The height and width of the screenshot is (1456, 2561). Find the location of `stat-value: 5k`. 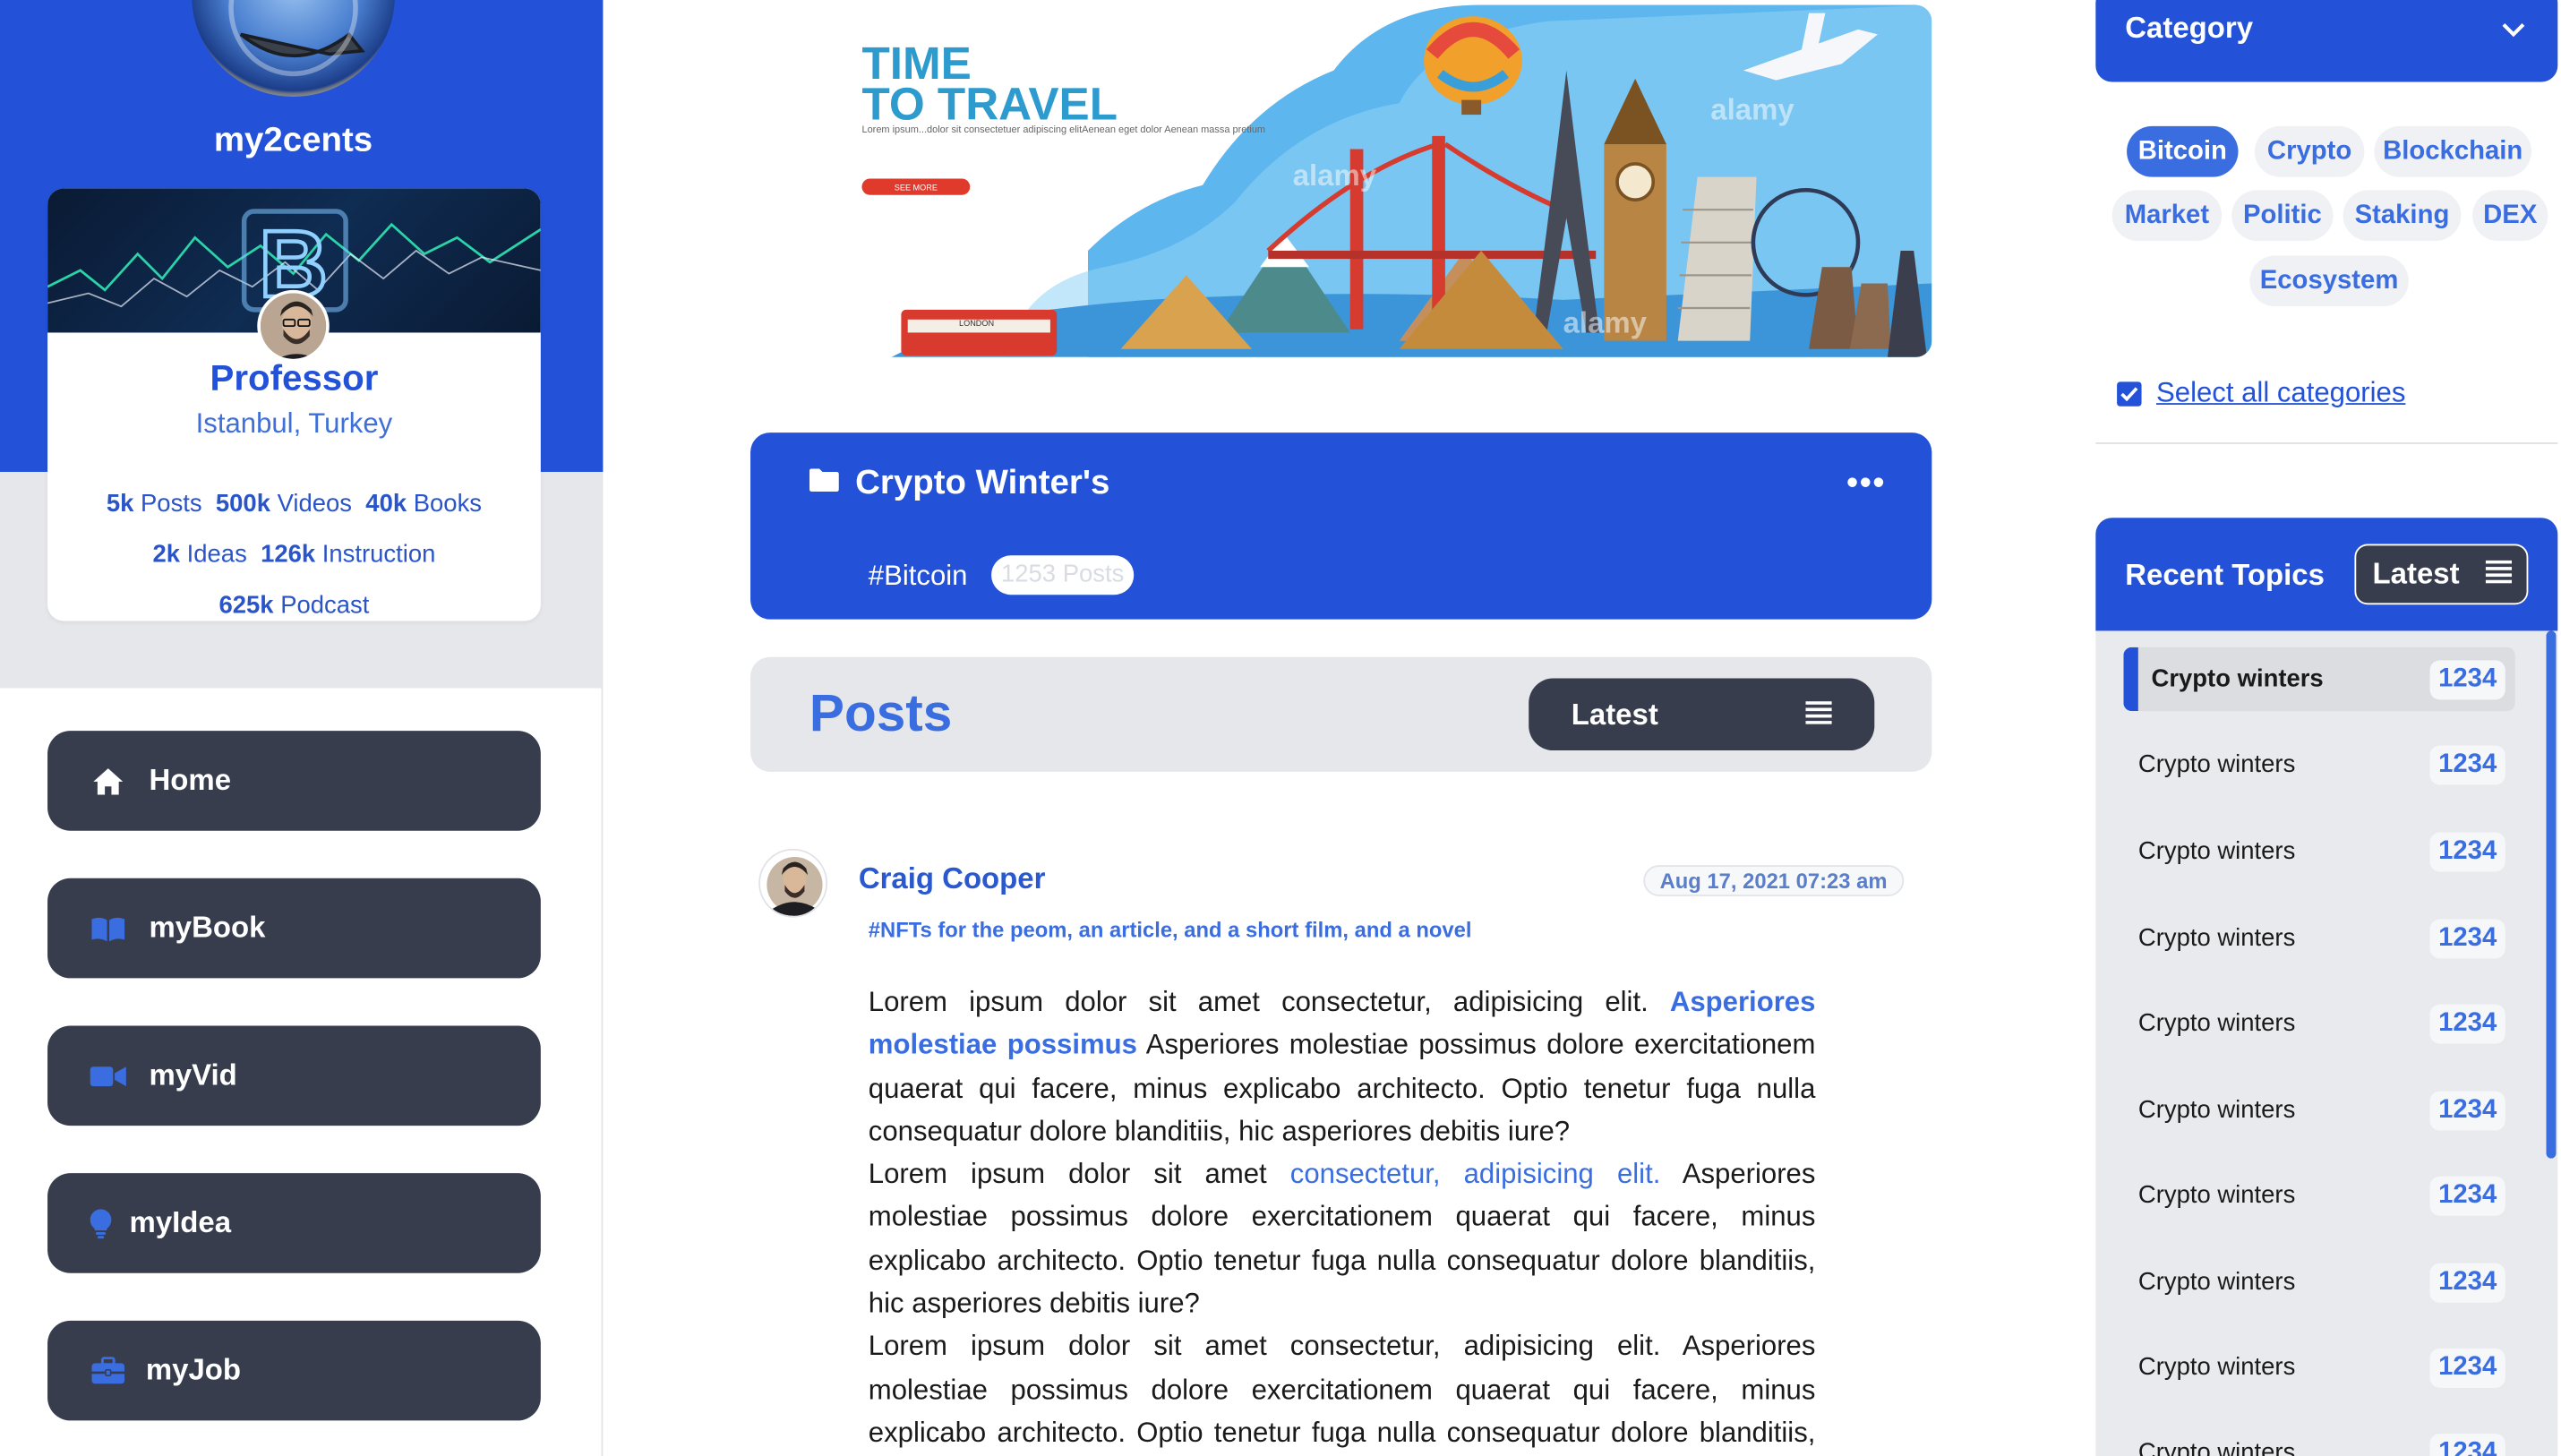

stat-value: 5k is located at coordinates (120, 504).